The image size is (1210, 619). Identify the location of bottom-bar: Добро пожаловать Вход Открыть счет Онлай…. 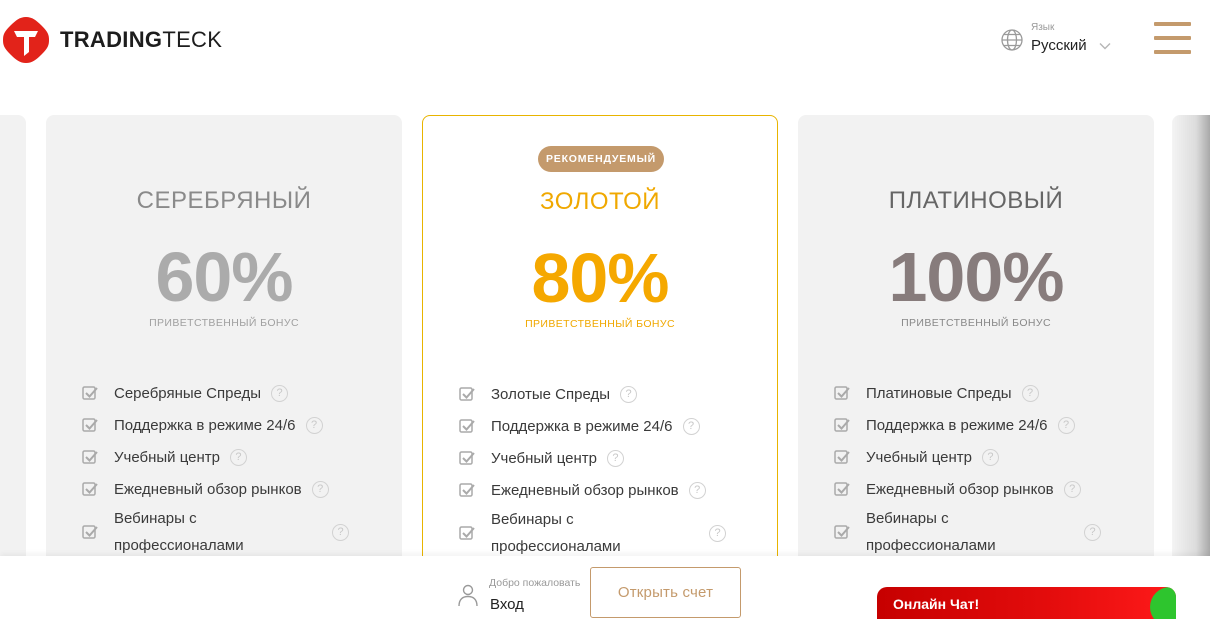
(605, 587).